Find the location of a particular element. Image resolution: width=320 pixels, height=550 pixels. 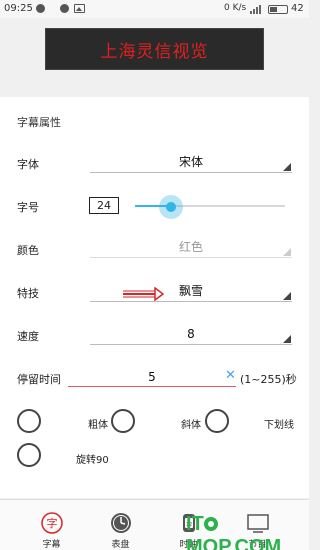

bold-label: 粗体 is located at coordinates (98, 425).